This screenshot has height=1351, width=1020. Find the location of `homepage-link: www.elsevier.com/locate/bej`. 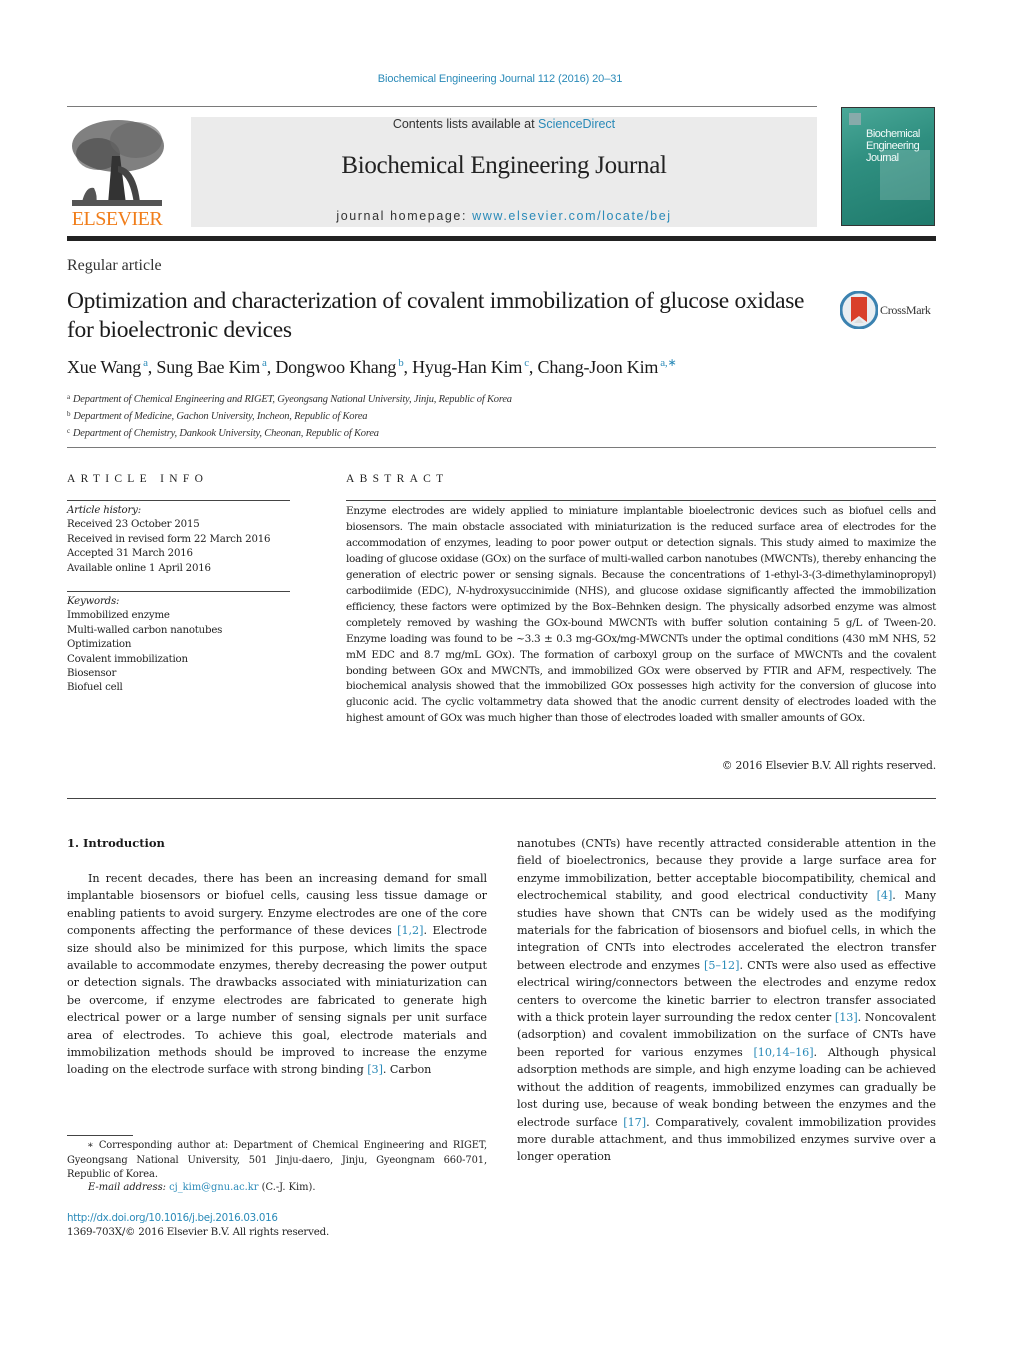

homepage-link: www.elsevier.com/locate/bej is located at coordinates (572, 216).